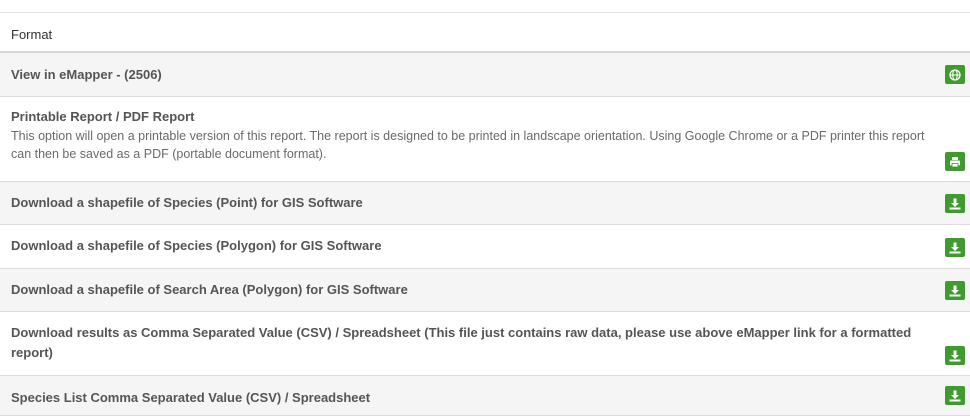  I want to click on table-header-row: Format, so click(485, 33).